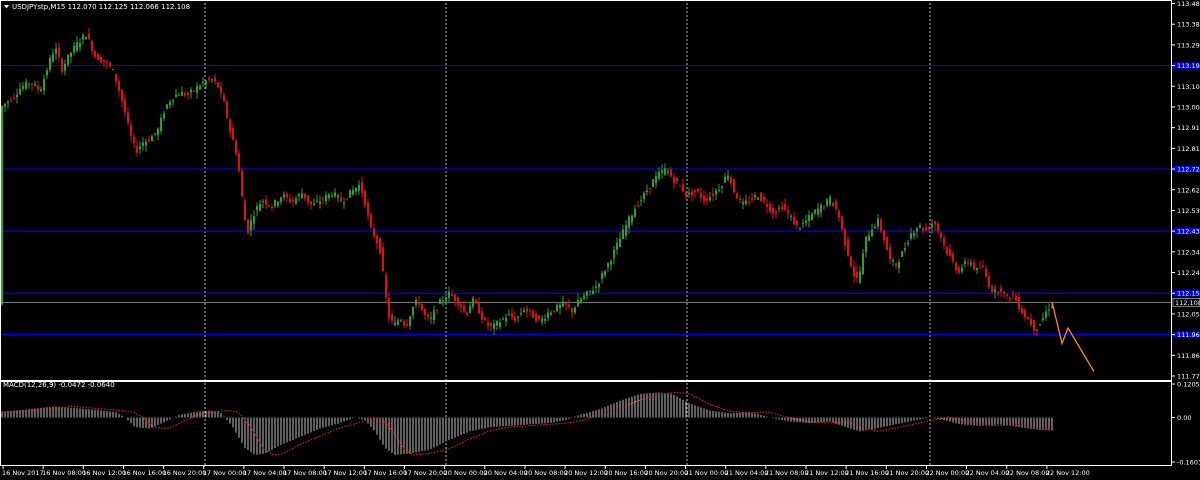  I want to click on price-tick-label: 112.435, so click(1188, 232).